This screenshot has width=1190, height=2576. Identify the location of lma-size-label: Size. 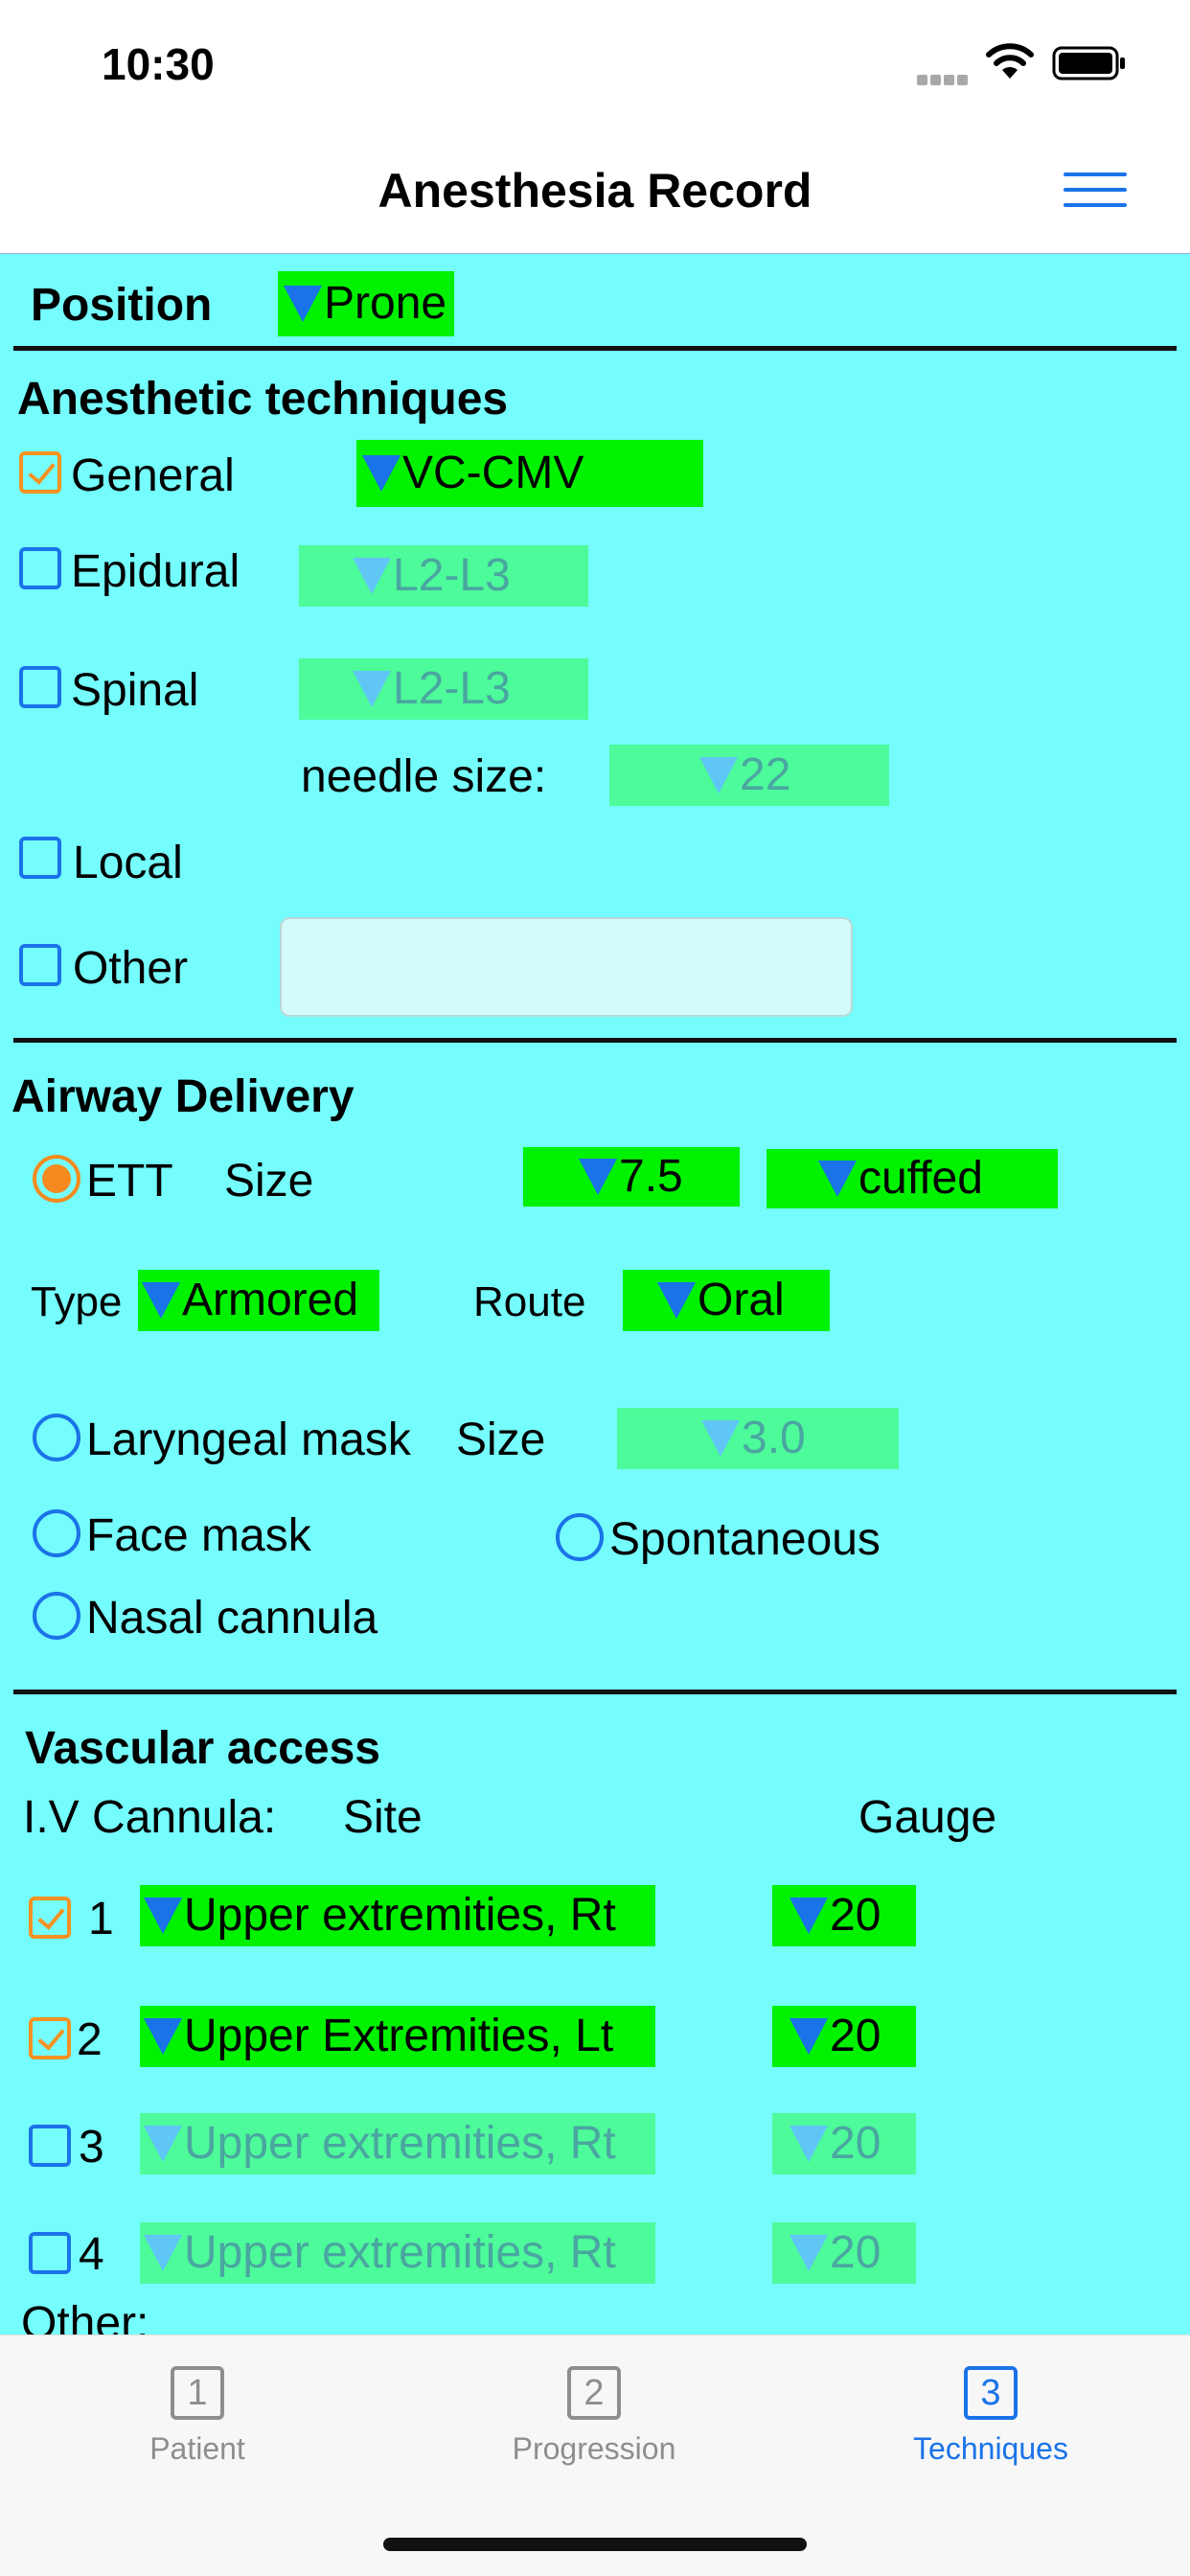
(501, 1439).